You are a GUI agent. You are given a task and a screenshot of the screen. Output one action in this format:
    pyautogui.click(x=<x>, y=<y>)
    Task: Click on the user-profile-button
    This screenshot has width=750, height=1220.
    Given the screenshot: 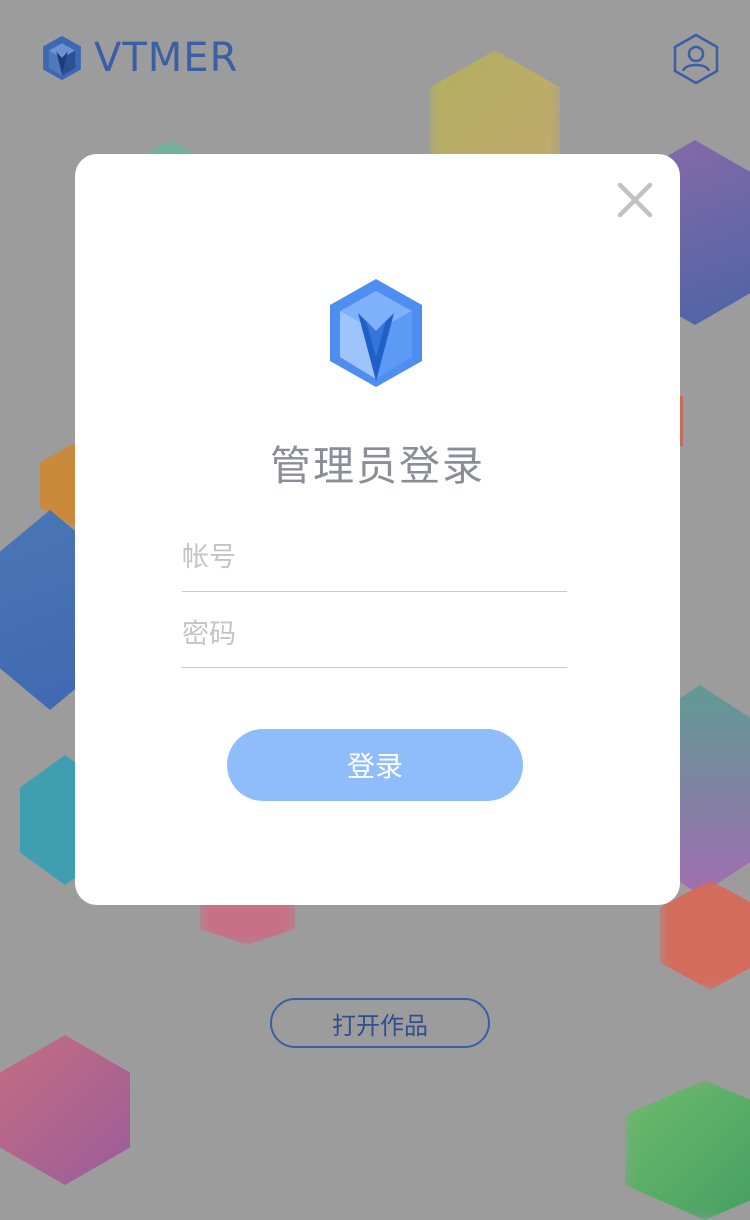 What is the action you would take?
    pyautogui.click(x=696, y=59)
    